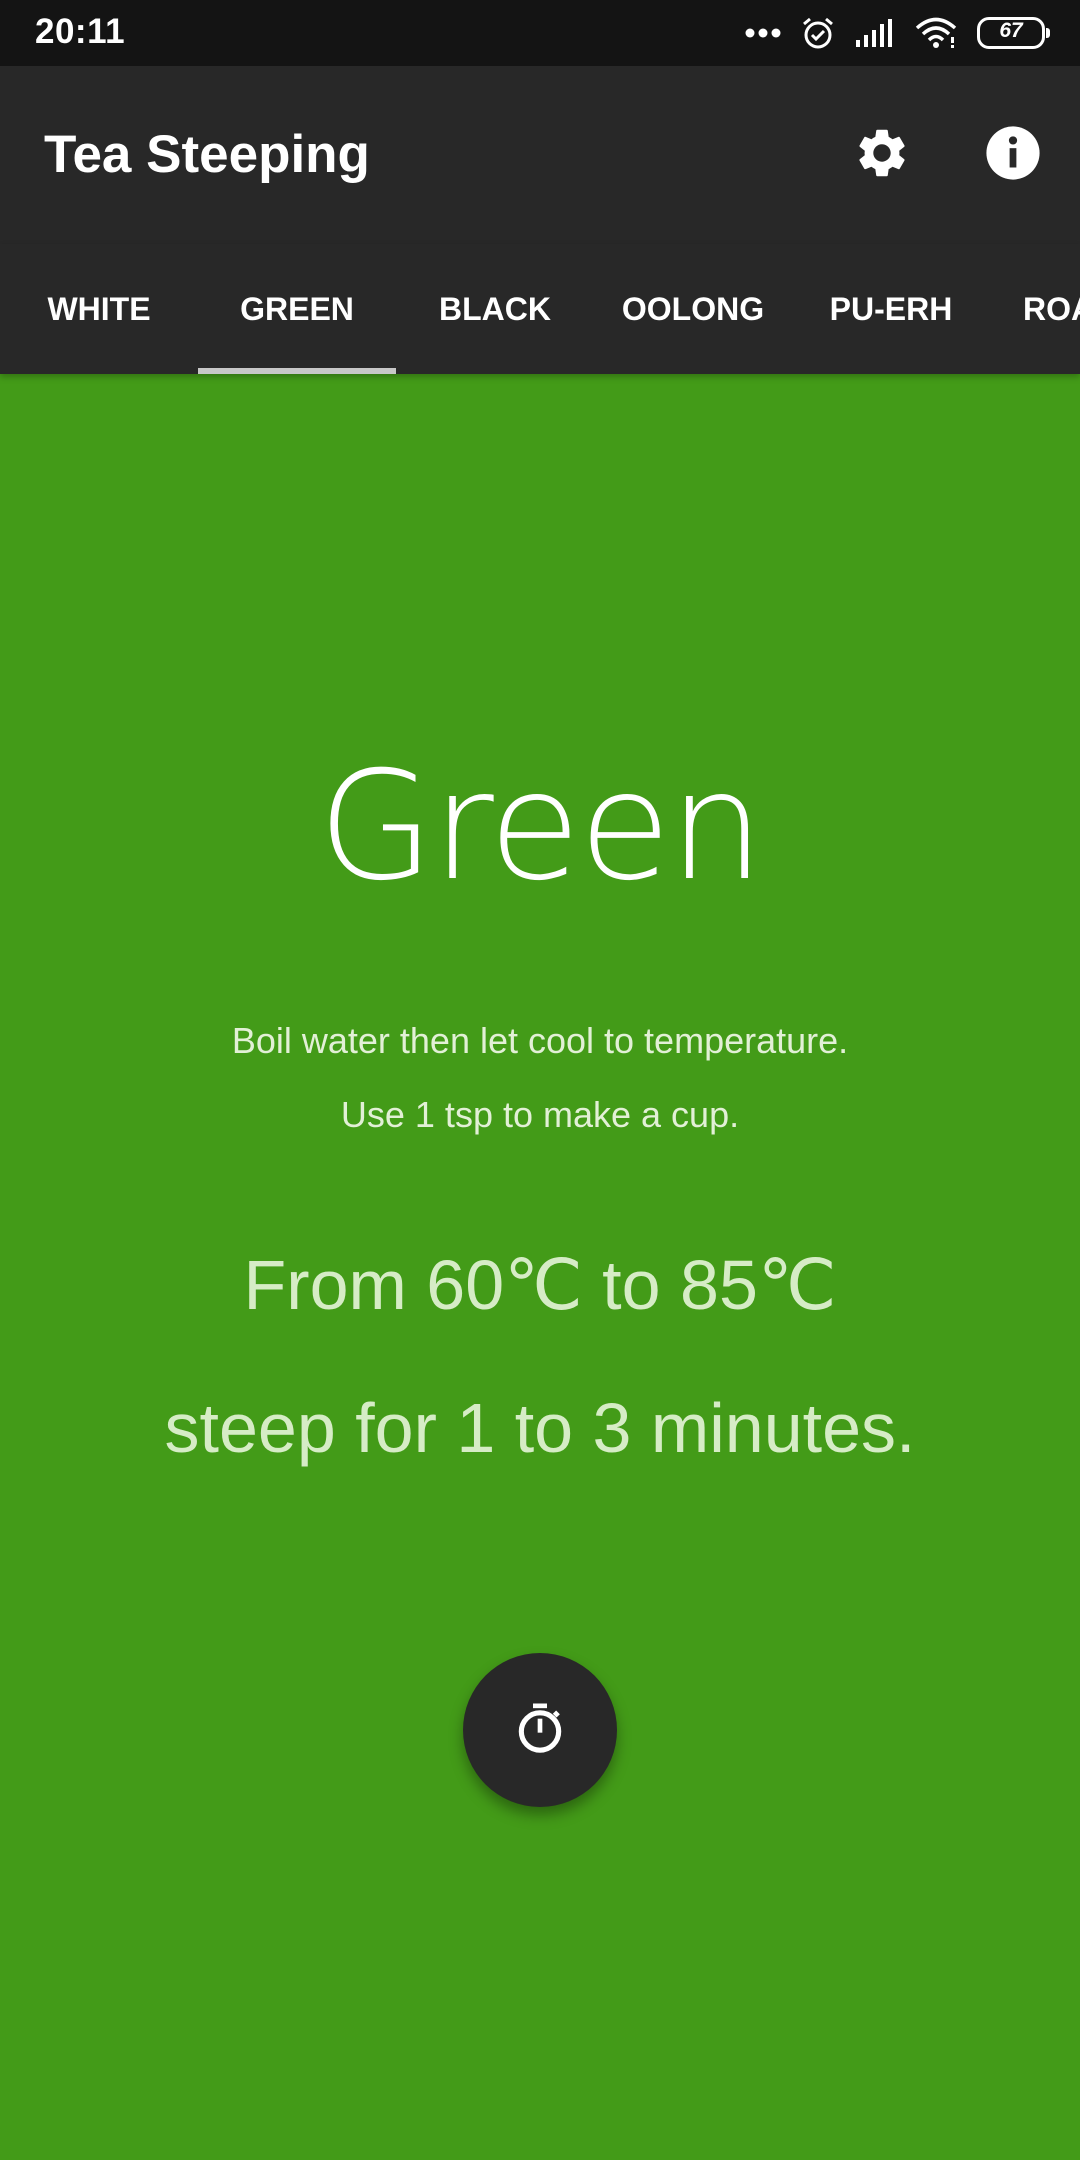 The height and width of the screenshot is (2160, 1080). I want to click on info-button, so click(1013, 155).